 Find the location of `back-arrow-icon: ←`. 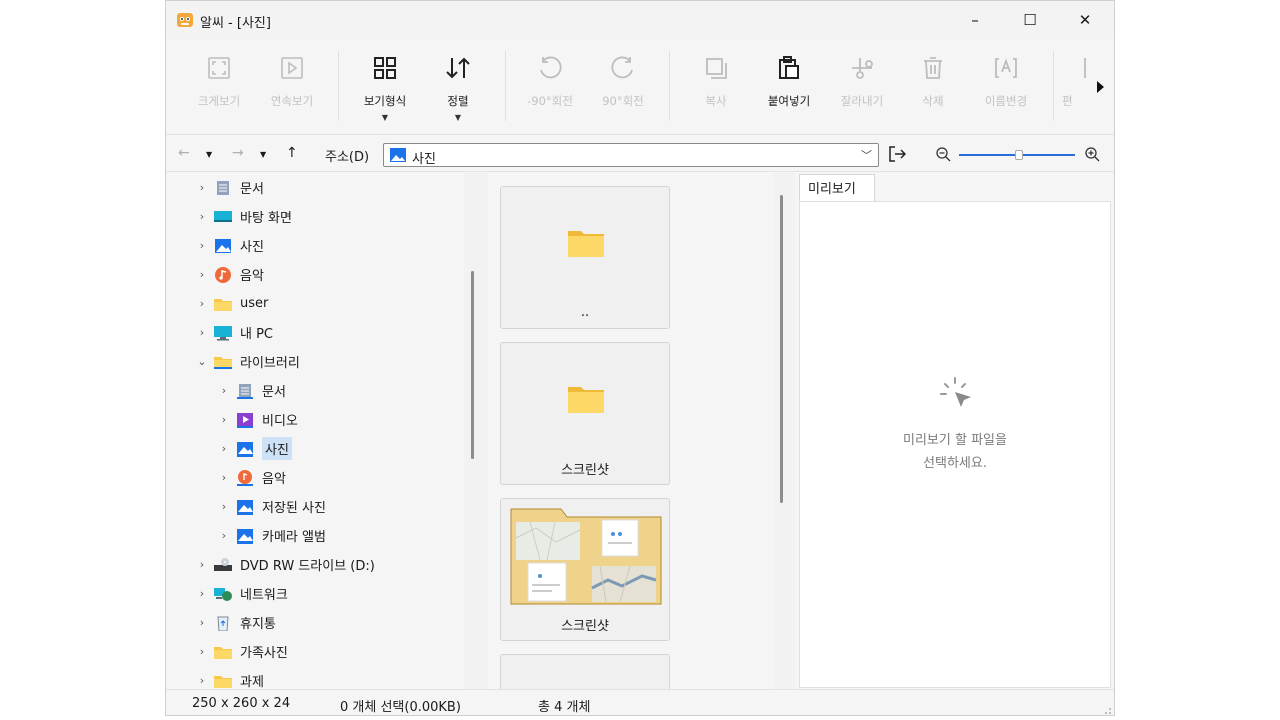

back-arrow-icon: ← is located at coordinates (184, 153).